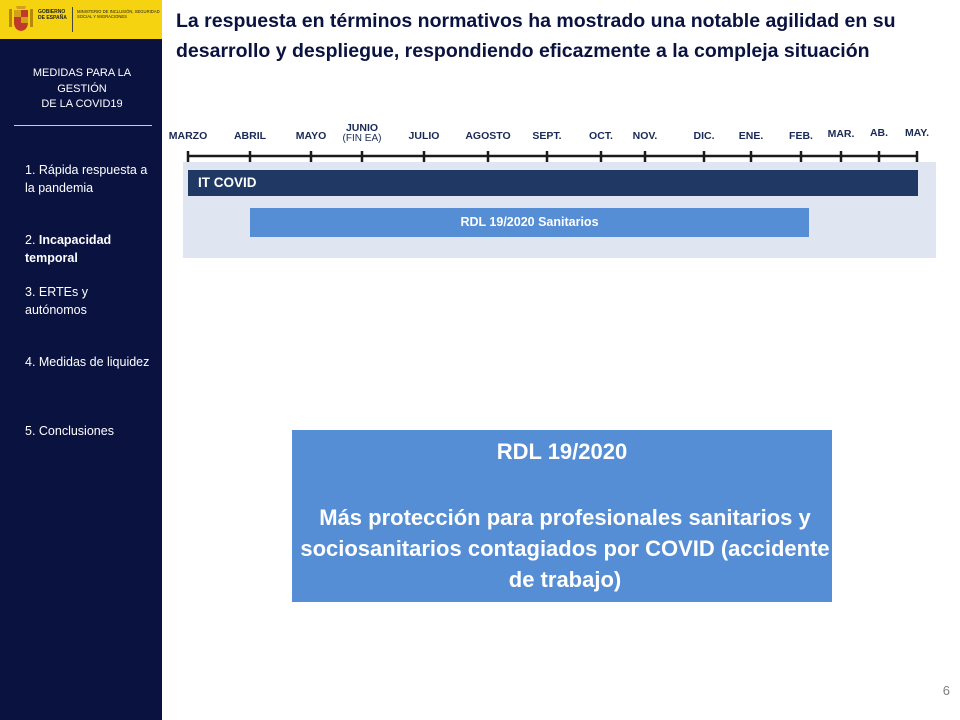 The image size is (960, 720). What do you see at coordinates (547, 136) in the screenshot?
I see `timeline-month-label: SEPT.` at bounding box center [547, 136].